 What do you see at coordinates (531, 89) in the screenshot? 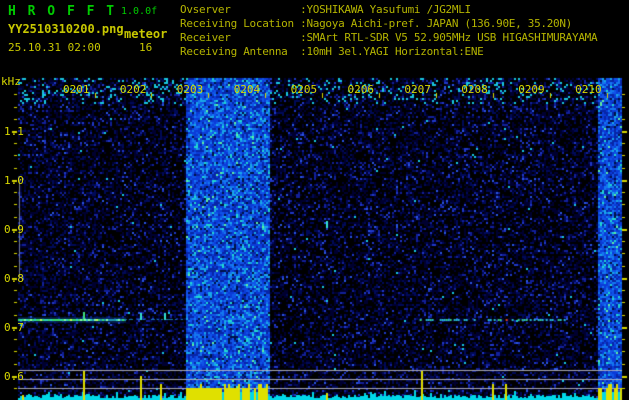
I see `time-tick-label: 0209` at bounding box center [531, 89].